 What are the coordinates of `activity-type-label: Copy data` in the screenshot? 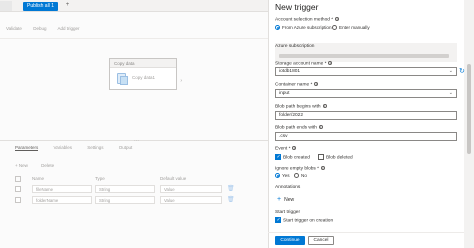 It's located at (143, 63).